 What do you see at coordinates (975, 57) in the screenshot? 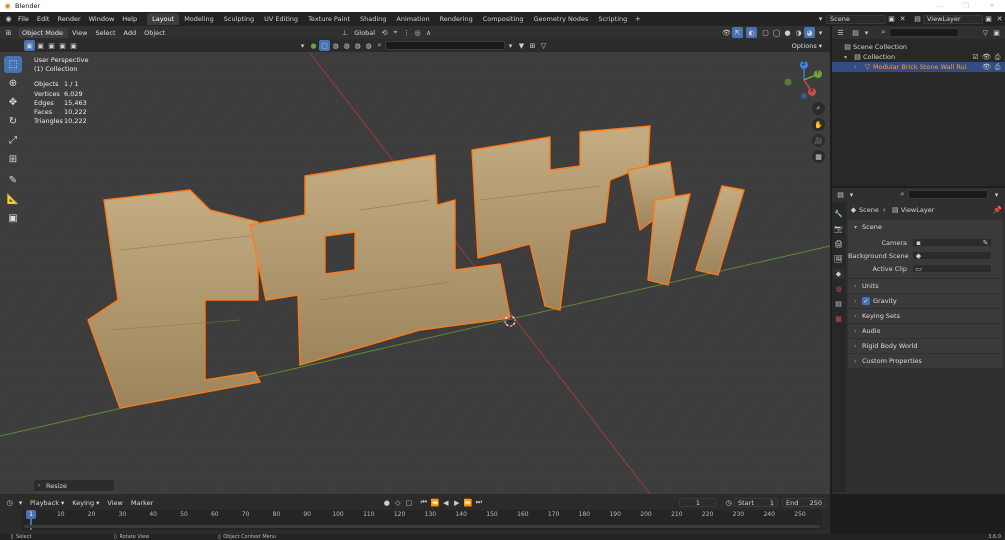
I see `checkbox-icon: ☑` at bounding box center [975, 57].